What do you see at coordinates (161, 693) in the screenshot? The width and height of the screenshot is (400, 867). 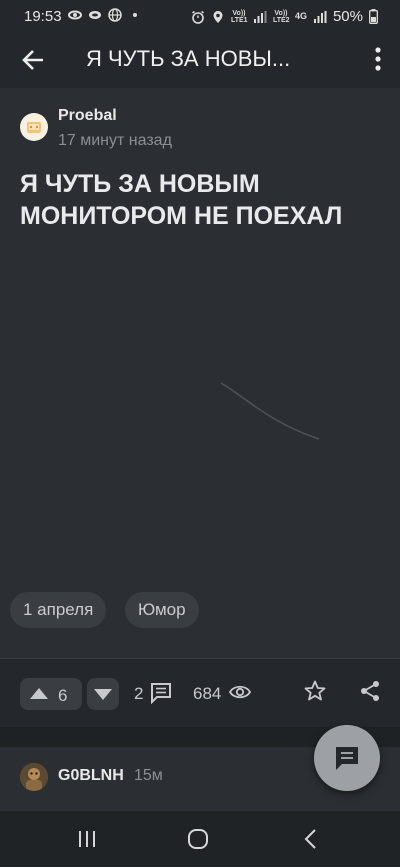 I see `comment-icon` at bounding box center [161, 693].